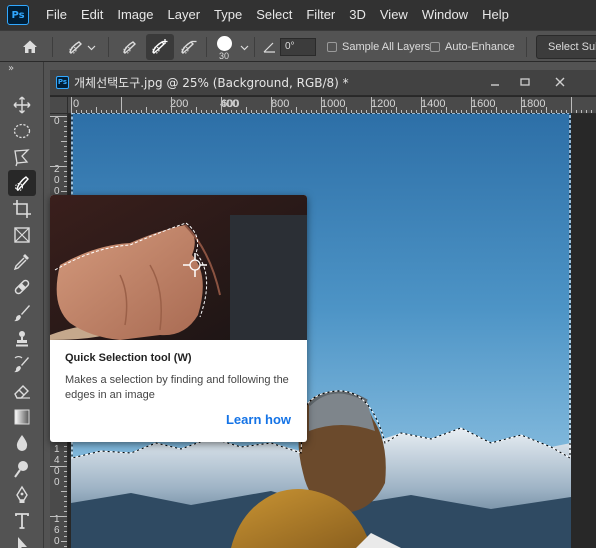 The image size is (596, 548). Describe the element at coordinates (135, 15) in the screenshot. I see `menu-image: Image` at that location.